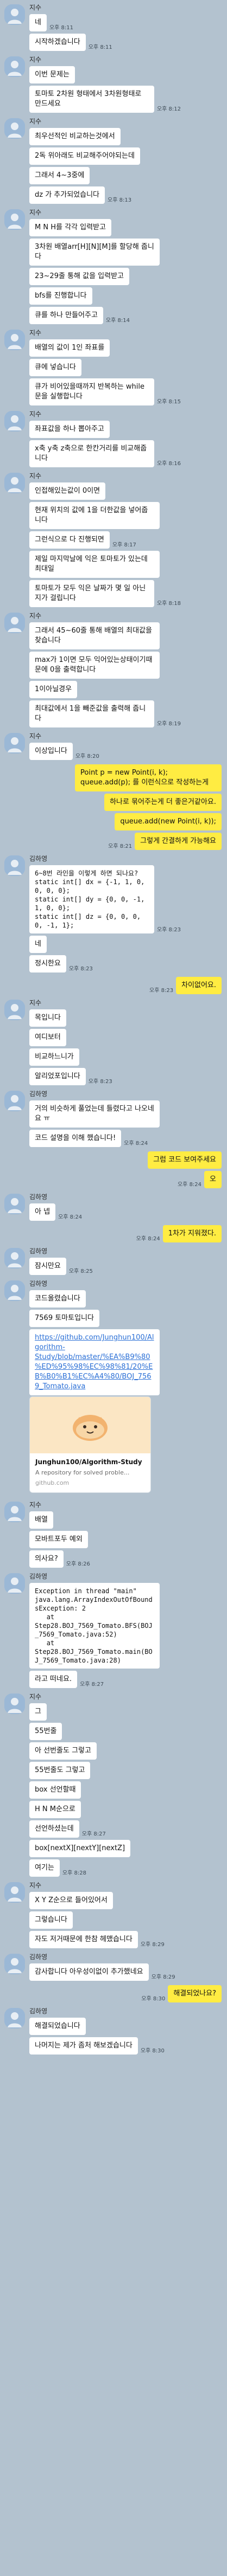 Image resolution: width=227 pixels, height=2576 pixels. I want to click on message-bubble: 23~29줄 통해 값을 입력받고, so click(79, 276).